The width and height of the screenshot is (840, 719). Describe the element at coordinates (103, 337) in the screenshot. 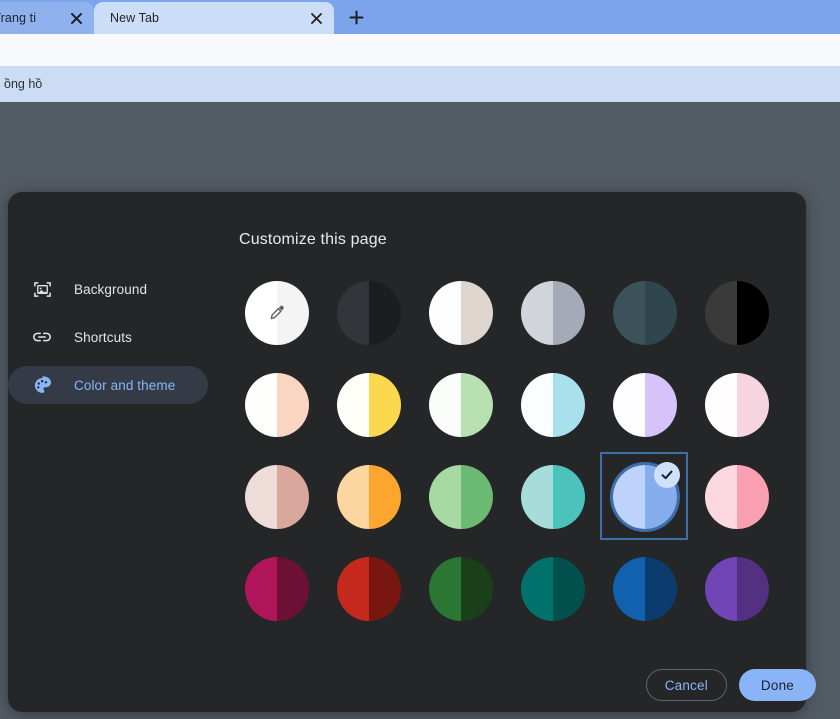

I see `sidebar-item-label: Shortcuts` at that location.